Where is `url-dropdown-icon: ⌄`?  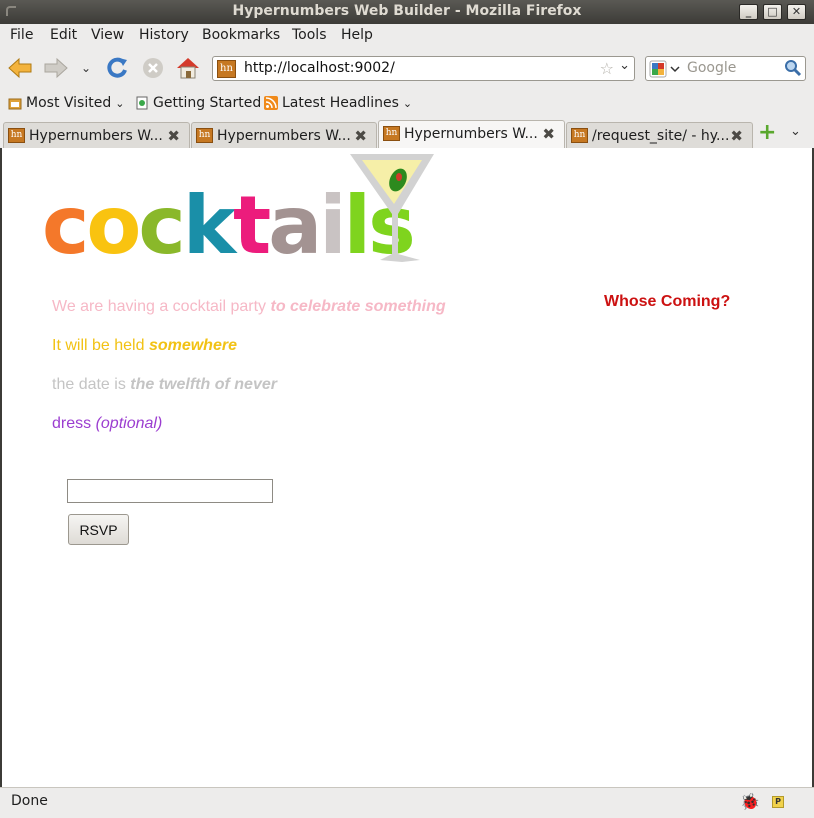 url-dropdown-icon: ⌄ is located at coordinates (624, 65).